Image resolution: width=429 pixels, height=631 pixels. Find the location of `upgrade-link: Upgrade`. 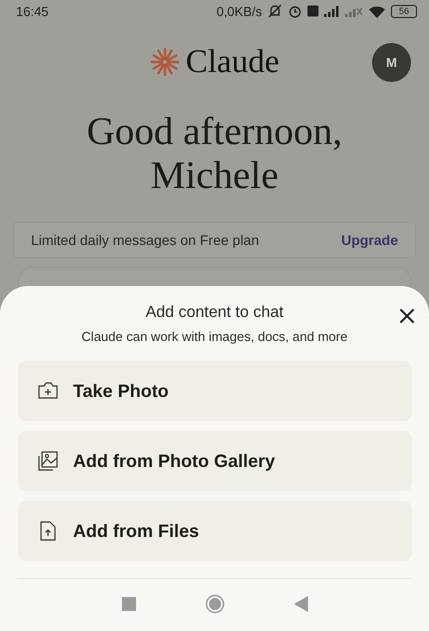

upgrade-link: Upgrade is located at coordinates (369, 240).